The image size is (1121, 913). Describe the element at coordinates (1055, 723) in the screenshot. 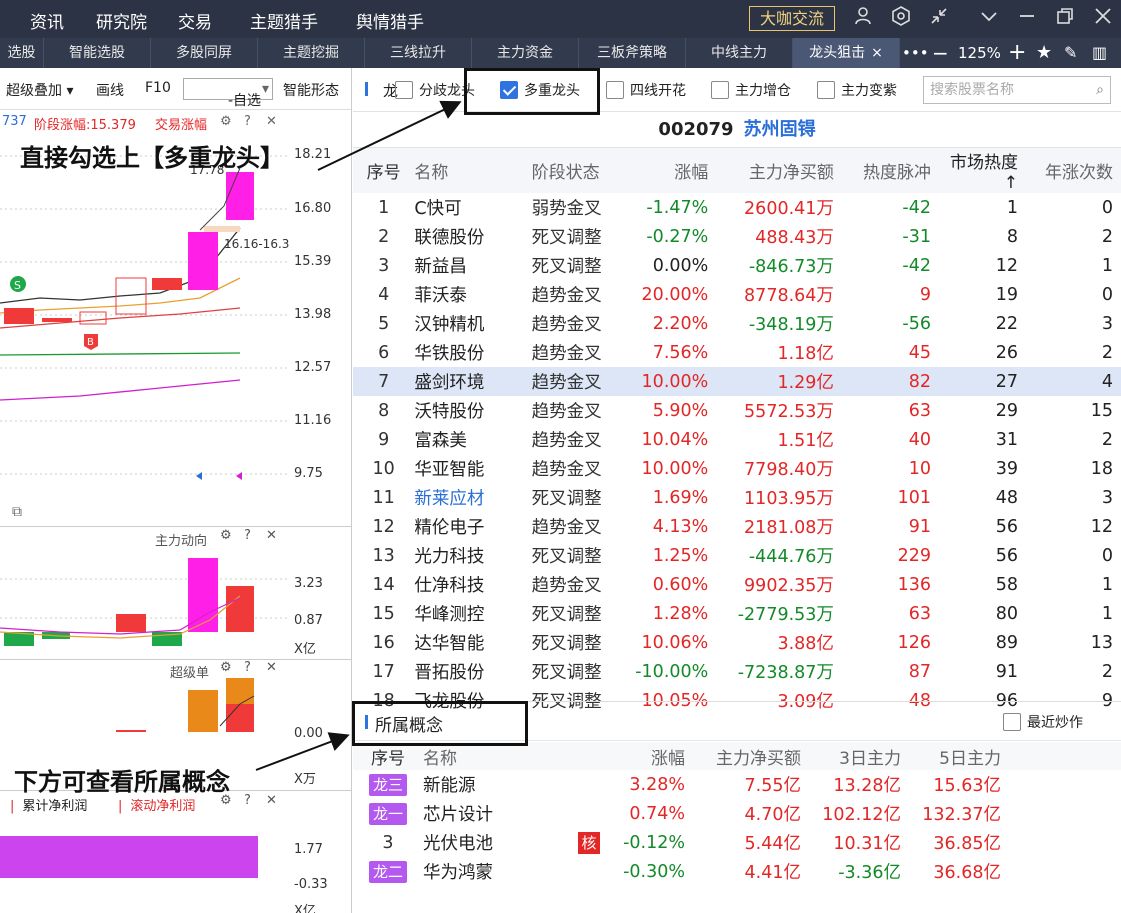

I see `recent-hype-label: 最近炒作` at that location.